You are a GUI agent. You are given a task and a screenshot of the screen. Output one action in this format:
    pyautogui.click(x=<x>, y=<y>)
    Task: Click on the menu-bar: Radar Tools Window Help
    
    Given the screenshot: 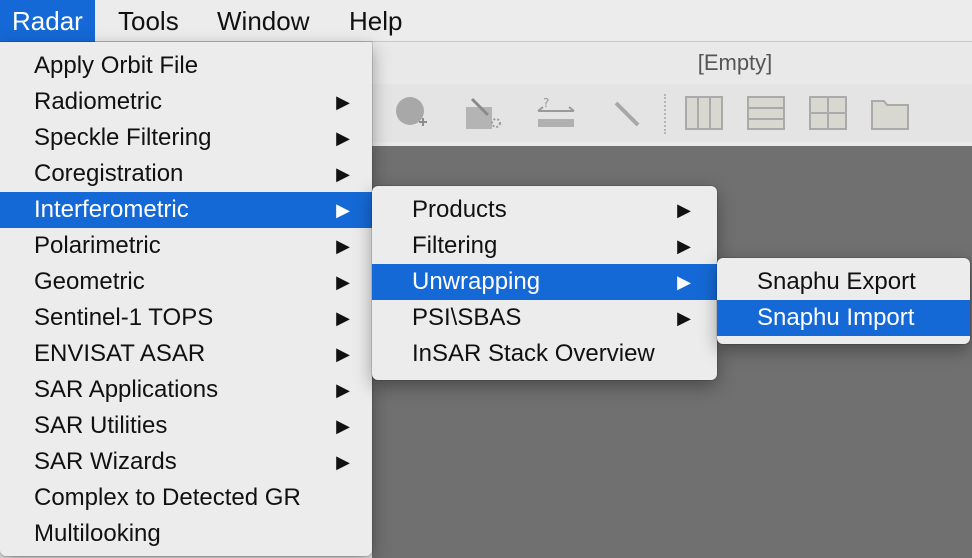 What is the action you would take?
    pyautogui.click(x=486, y=21)
    